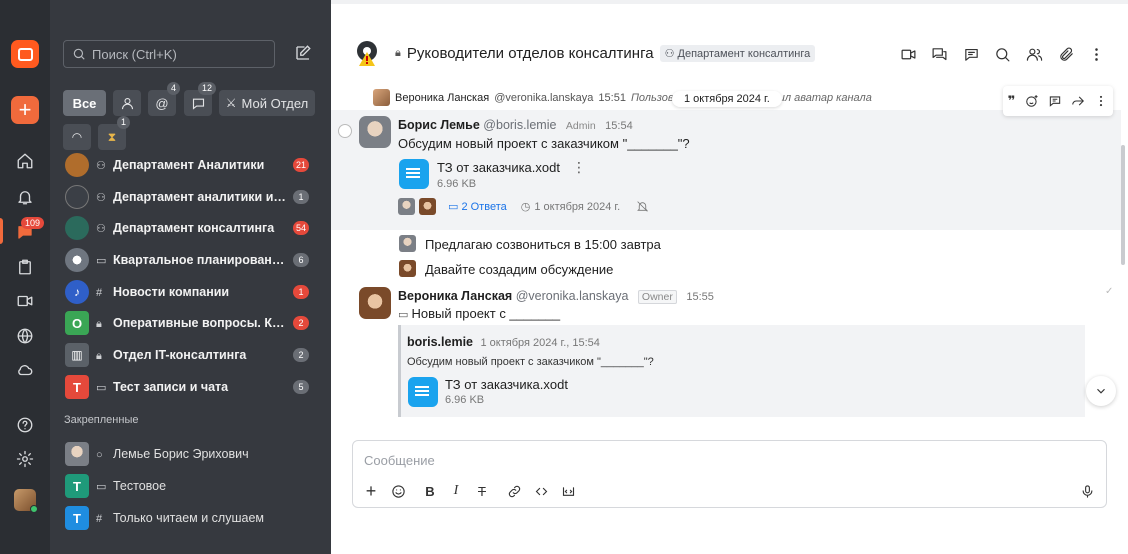 The width and height of the screenshot is (1128, 554). I want to click on unread-badge: 5, so click(301, 387).